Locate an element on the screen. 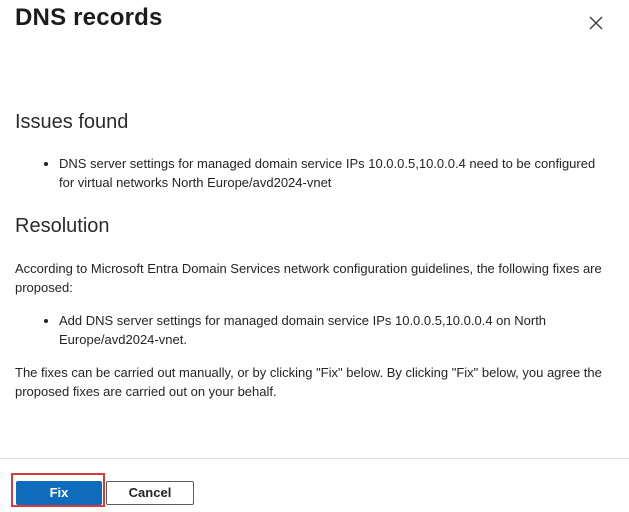  fix-button: Fix is located at coordinates (59, 493).